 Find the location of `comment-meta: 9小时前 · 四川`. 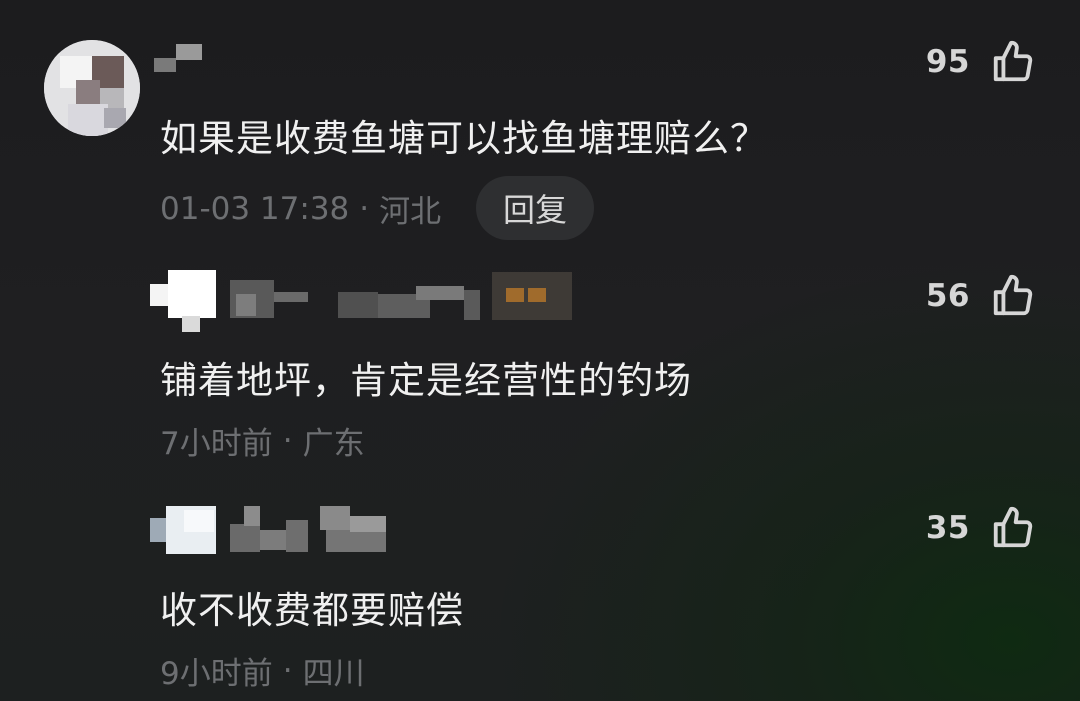

comment-meta: 9小时前 · 四川 is located at coordinates (262, 670).